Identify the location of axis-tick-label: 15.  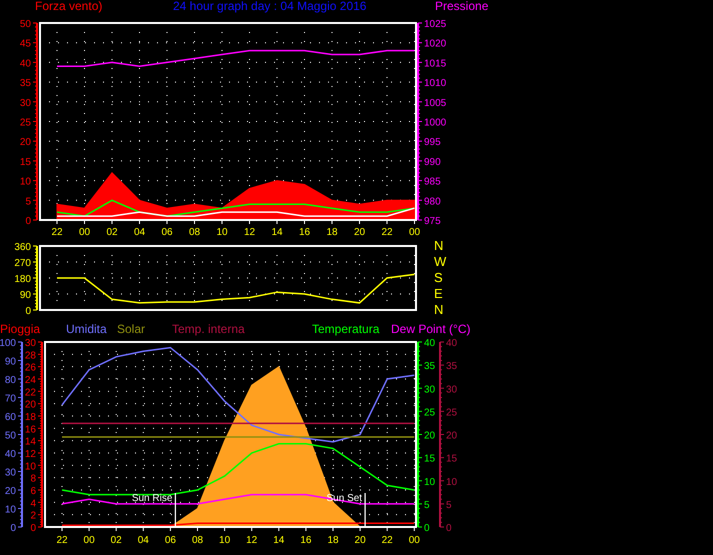
(452, 459).